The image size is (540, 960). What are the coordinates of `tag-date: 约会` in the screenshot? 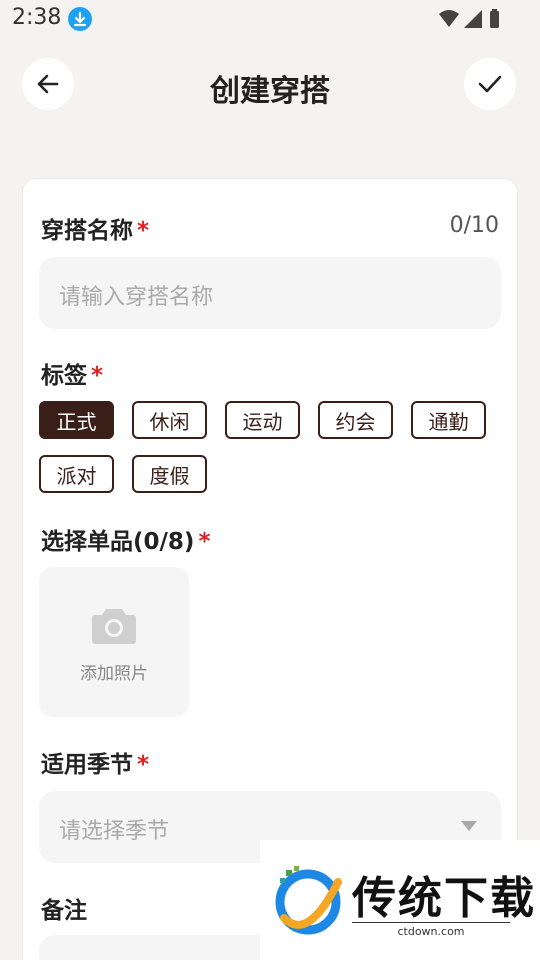 It's located at (355, 420).